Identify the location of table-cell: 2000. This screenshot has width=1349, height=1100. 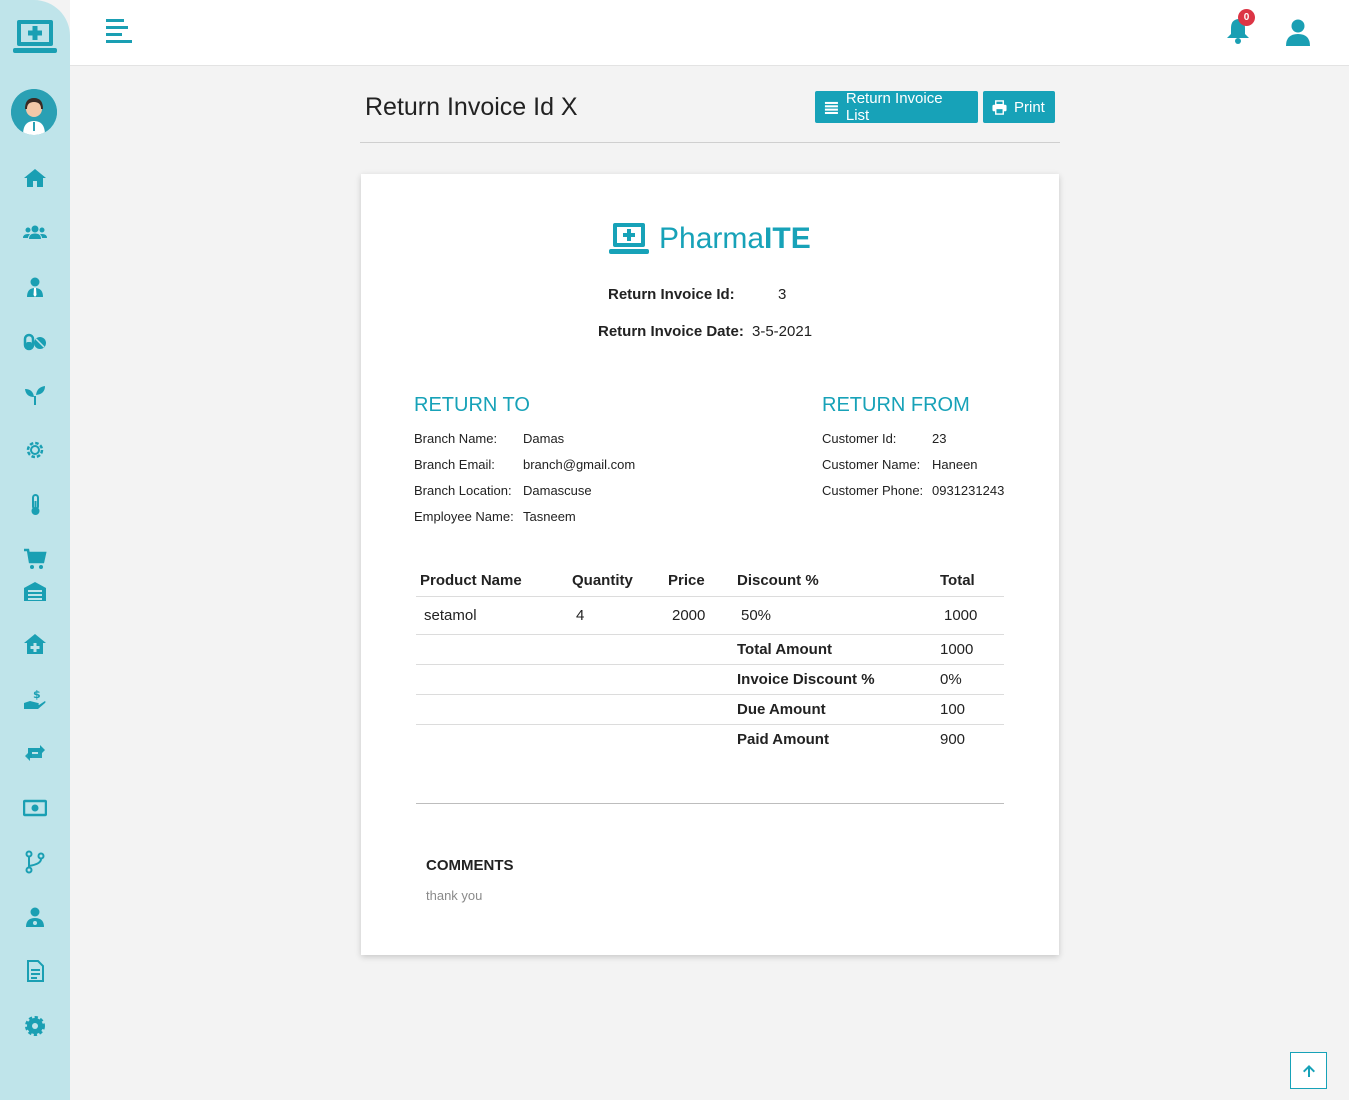
(698, 615).